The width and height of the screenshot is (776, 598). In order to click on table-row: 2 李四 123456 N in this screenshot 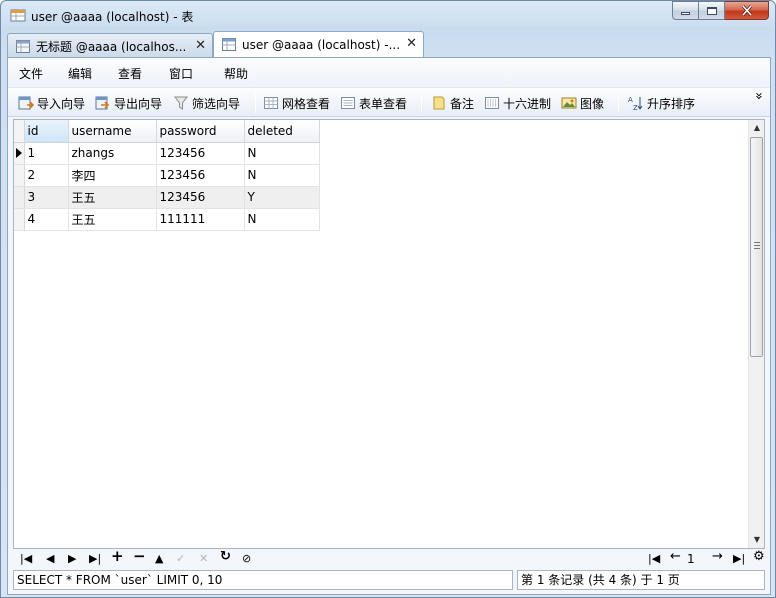, I will do `click(167, 175)`.